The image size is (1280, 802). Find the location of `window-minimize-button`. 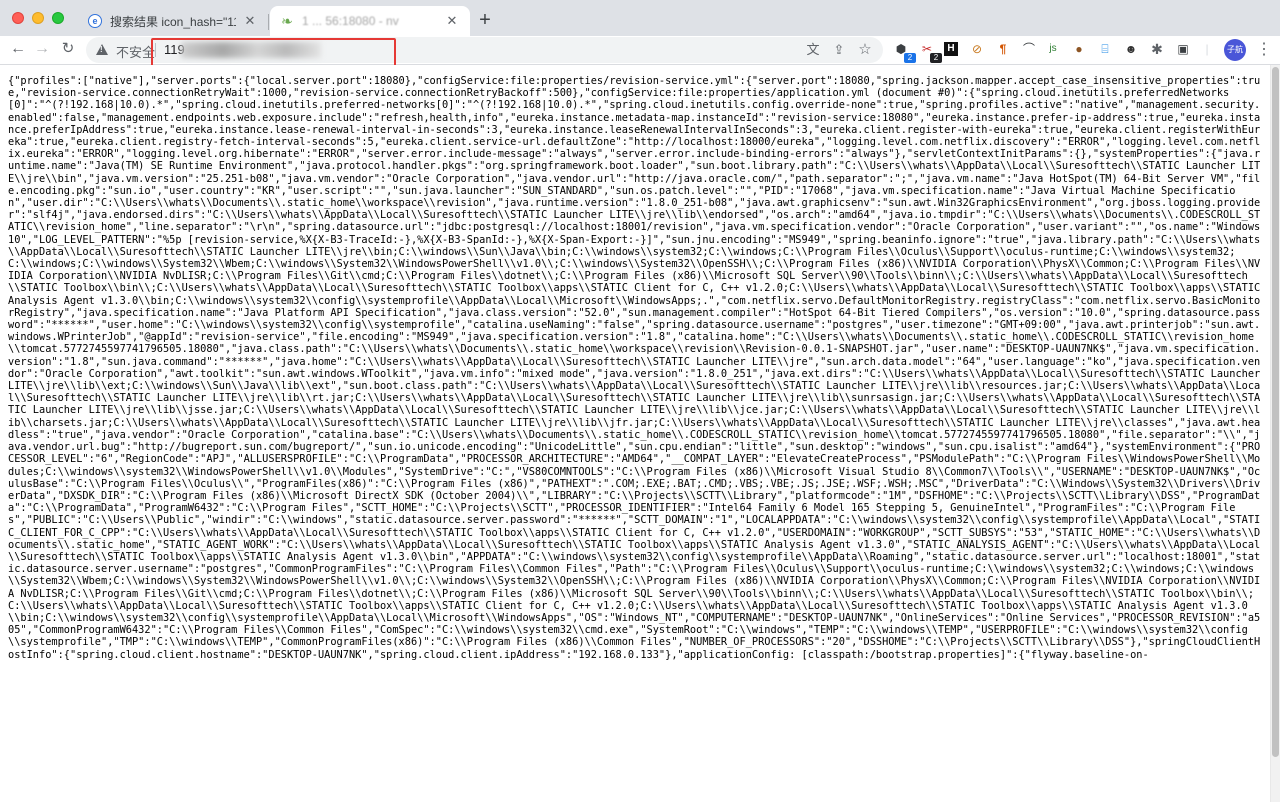

window-minimize-button is located at coordinates (38, 18).